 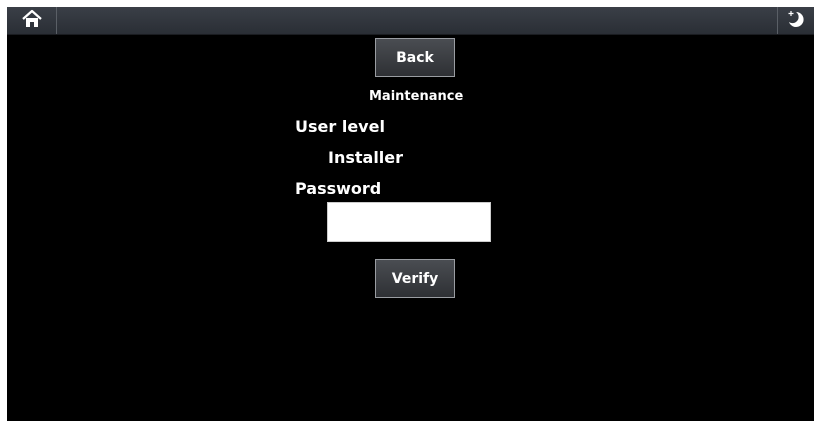 I want to click on home-icon, so click(x=32, y=21).